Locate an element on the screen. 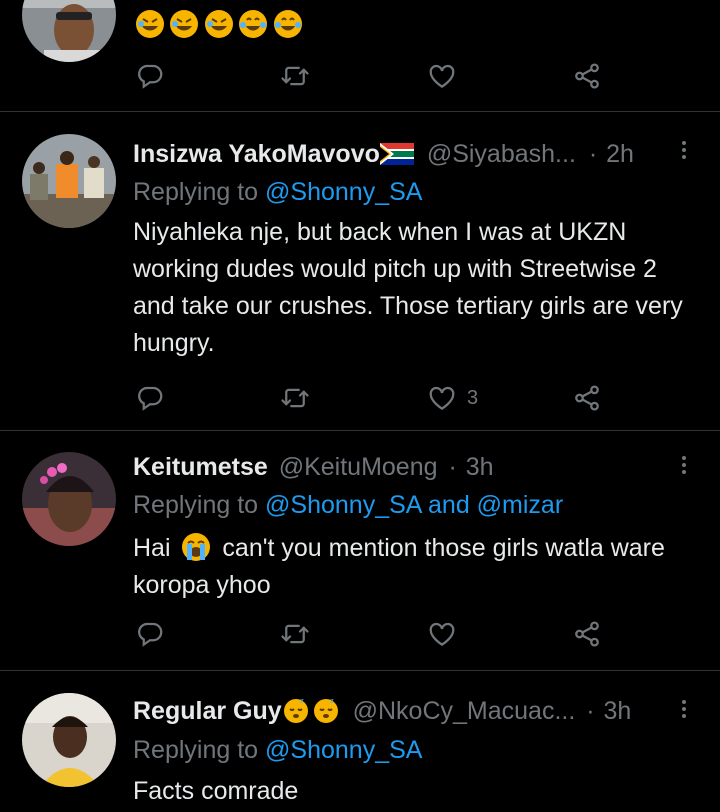 This screenshot has height=812, width=720. tweet-header: Keitumetse @KeituMoeng · 3h is located at coordinates (313, 467).